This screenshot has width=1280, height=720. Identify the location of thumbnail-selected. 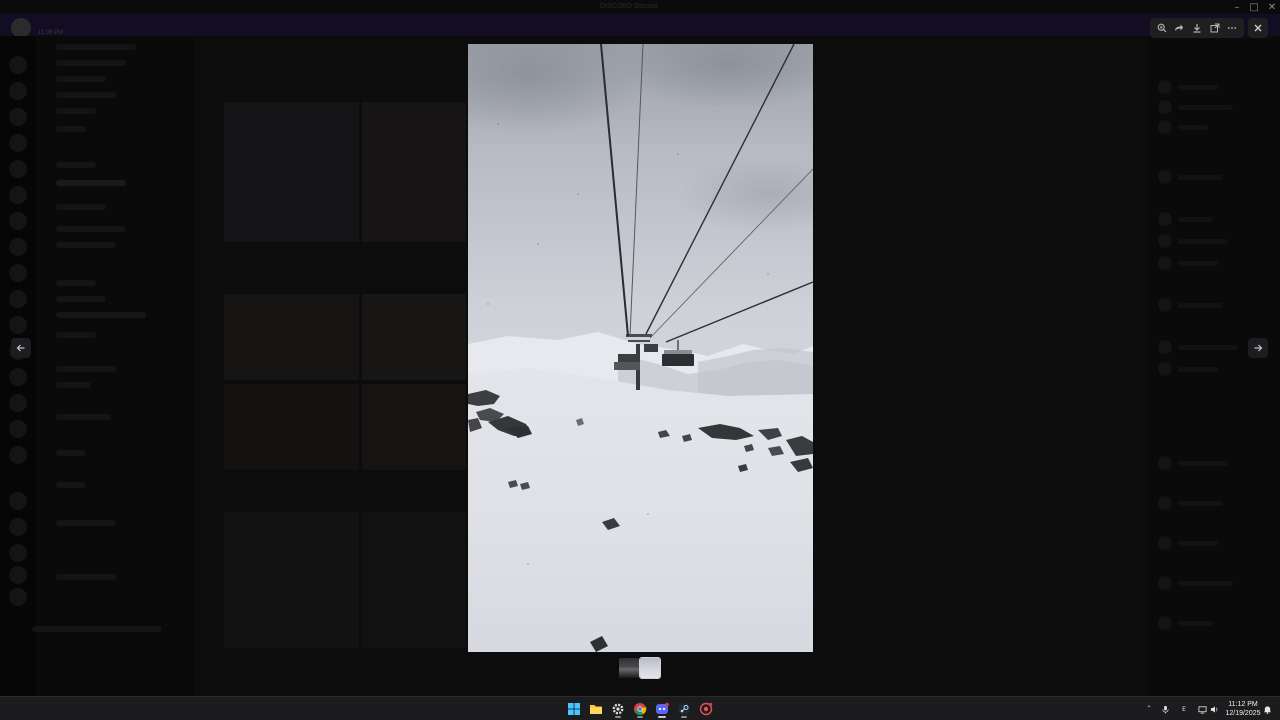
(650, 668).